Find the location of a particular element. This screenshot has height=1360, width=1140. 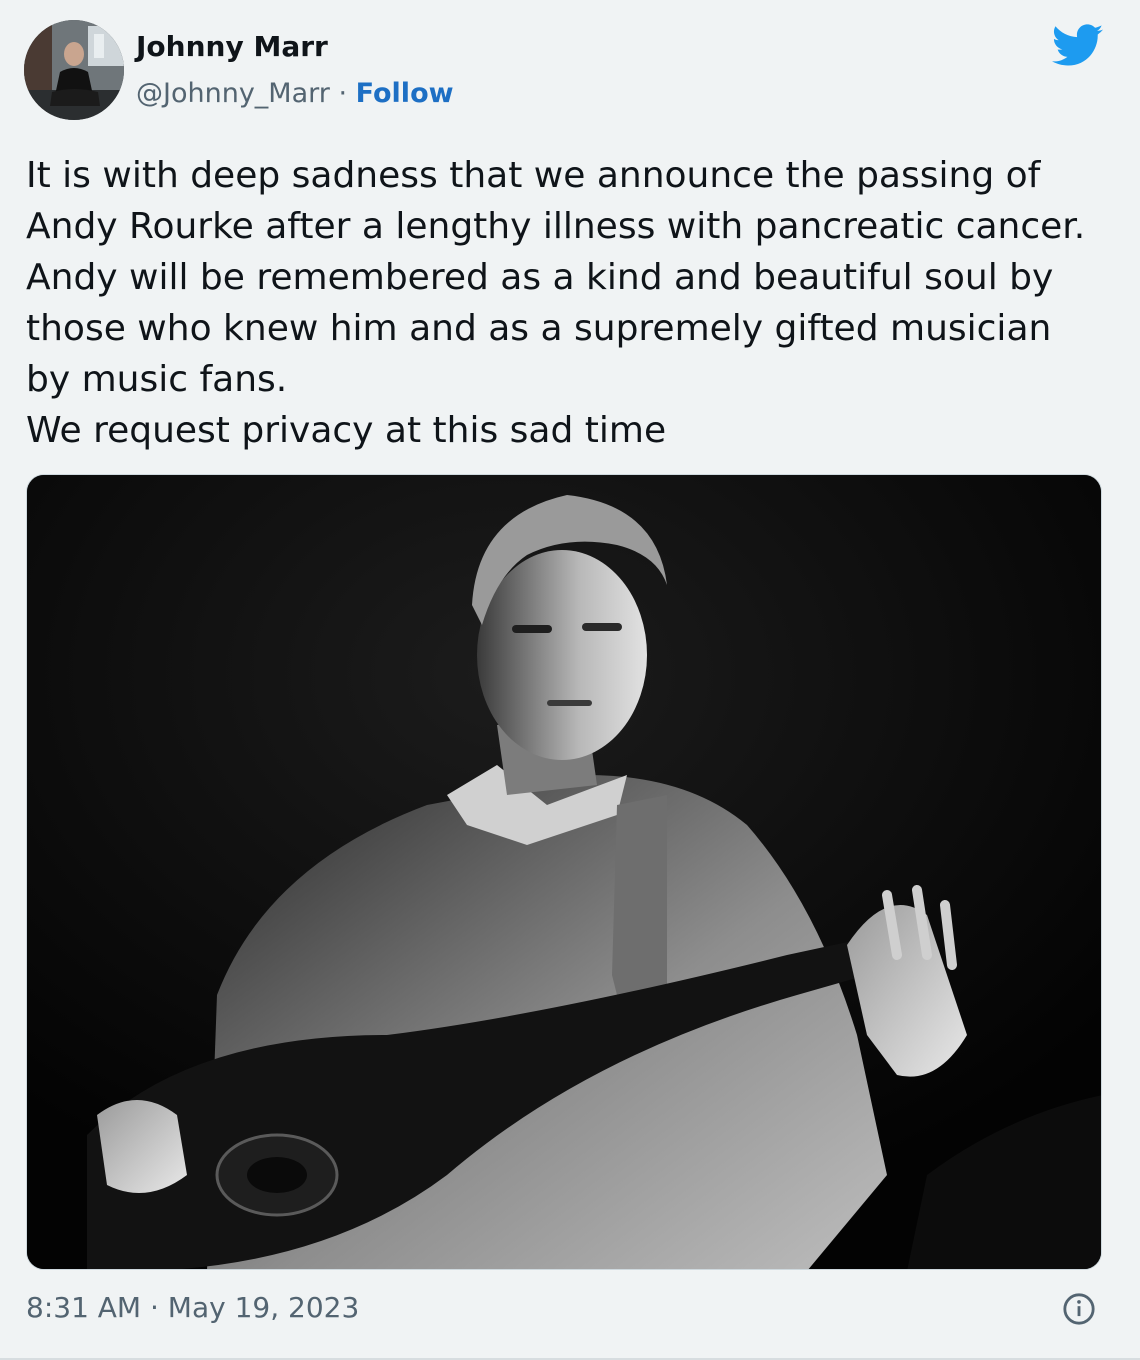

avatar is located at coordinates (74, 70).